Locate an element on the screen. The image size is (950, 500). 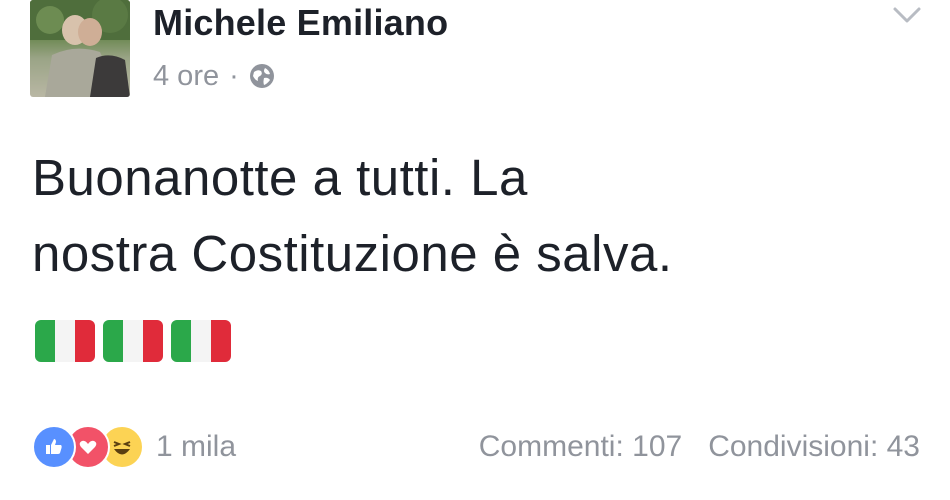
like-icon is located at coordinates (54, 447).